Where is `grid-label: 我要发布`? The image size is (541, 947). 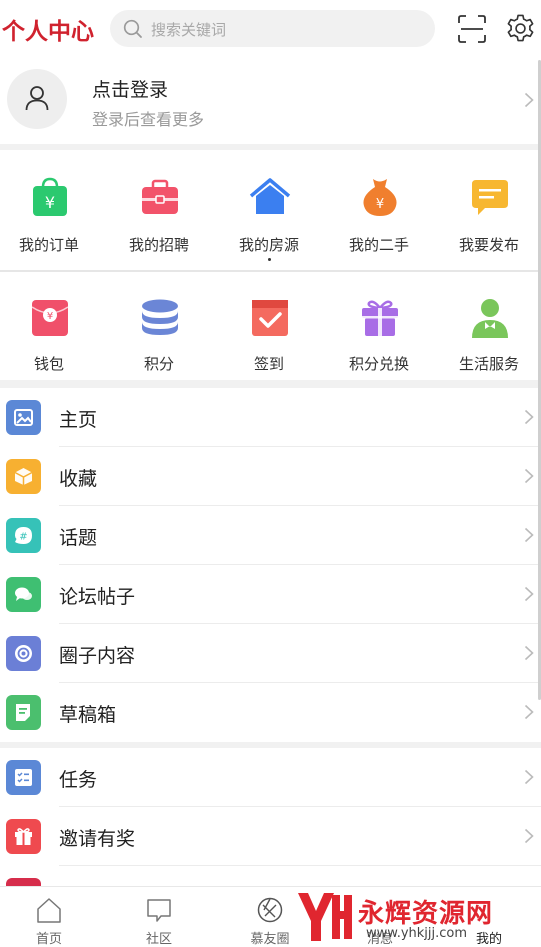
grid-label: 我要发布 is located at coordinates (488, 245).